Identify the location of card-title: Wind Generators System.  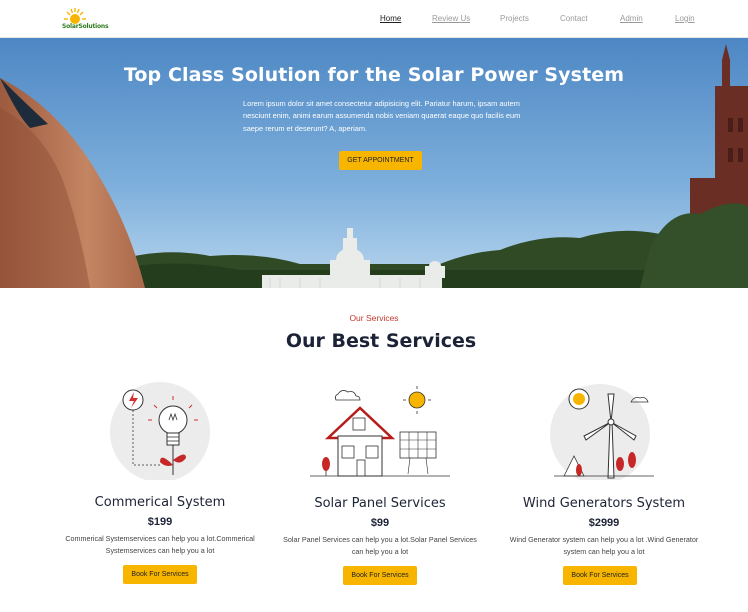
(604, 503).